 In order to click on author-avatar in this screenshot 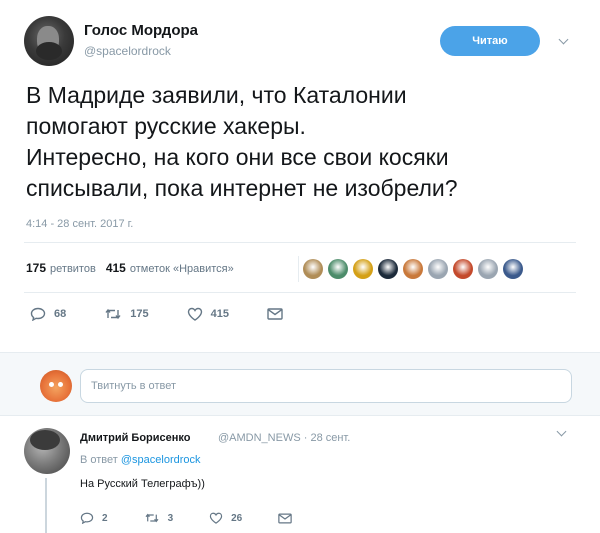, I will do `click(49, 41)`.